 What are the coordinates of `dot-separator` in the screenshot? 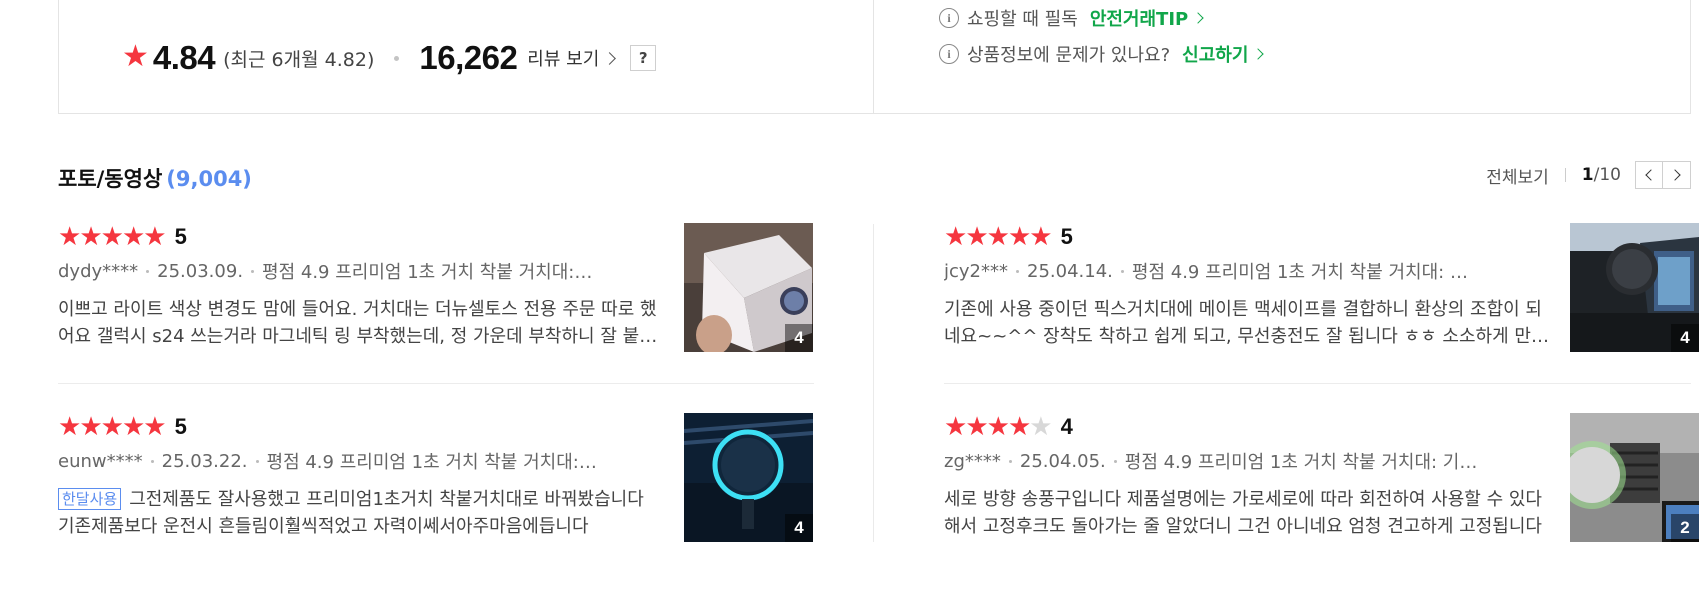 It's located at (397, 58).